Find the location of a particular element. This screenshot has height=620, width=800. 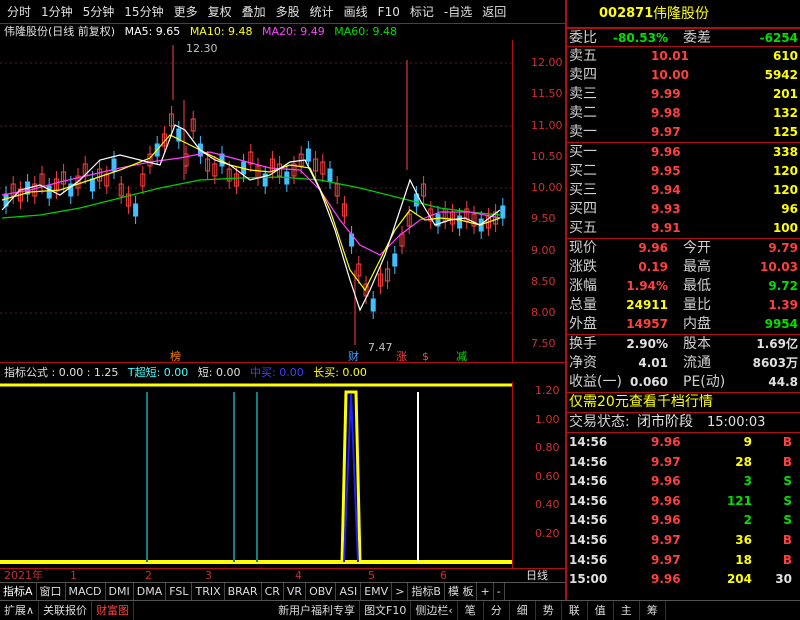

sell-level-volume: 132 is located at coordinates (785, 113).